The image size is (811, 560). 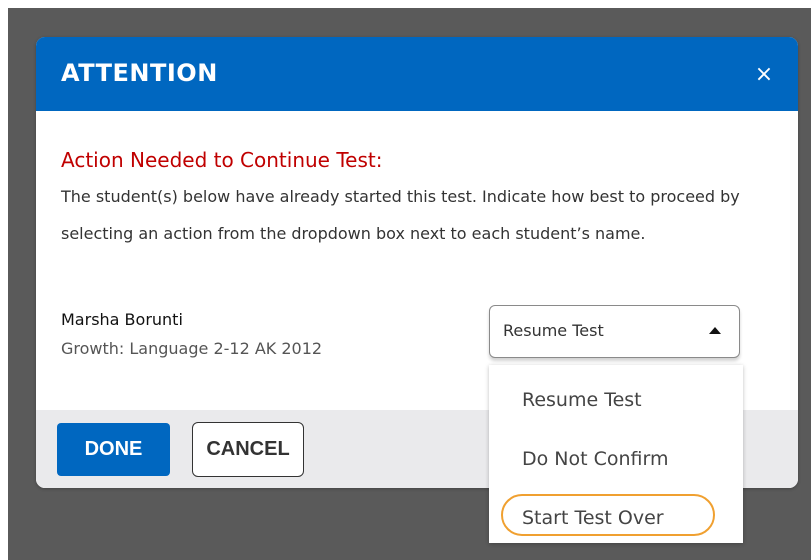 I want to click on alert-heading: Action Needed to Continue Test:, so click(x=222, y=160).